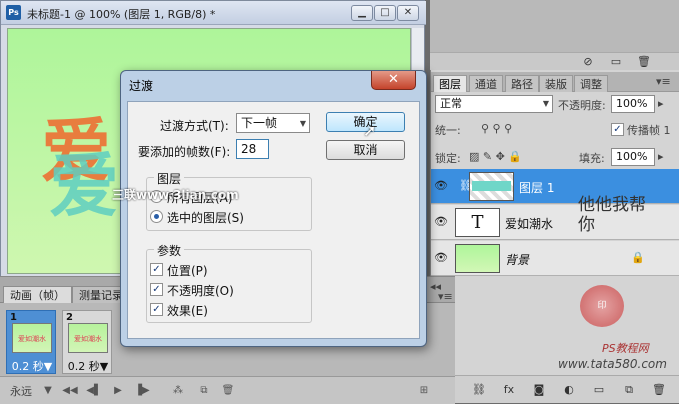 The width and height of the screenshot is (679, 404). Describe the element at coordinates (633, 104) in the screenshot. I see `opacity-input: 100%` at that location.